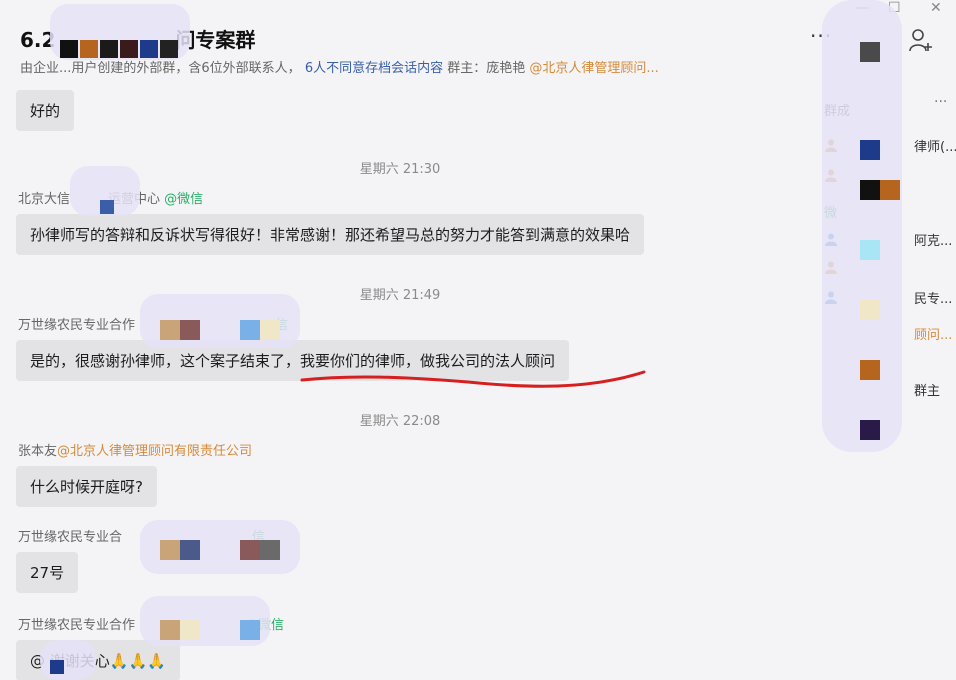  Describe the element at coordinates (160, 68) in the screenshot. I see `group-description: 由企业...用户创建的外部群，含6位外部联系人，` at that location.